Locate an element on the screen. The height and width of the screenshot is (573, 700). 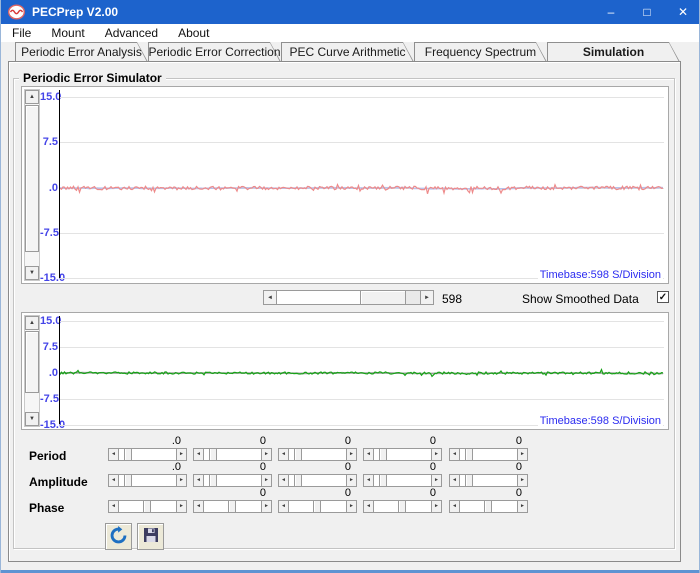
menu-bar: File Mount Advanced About is located at coordinates (350, 33).